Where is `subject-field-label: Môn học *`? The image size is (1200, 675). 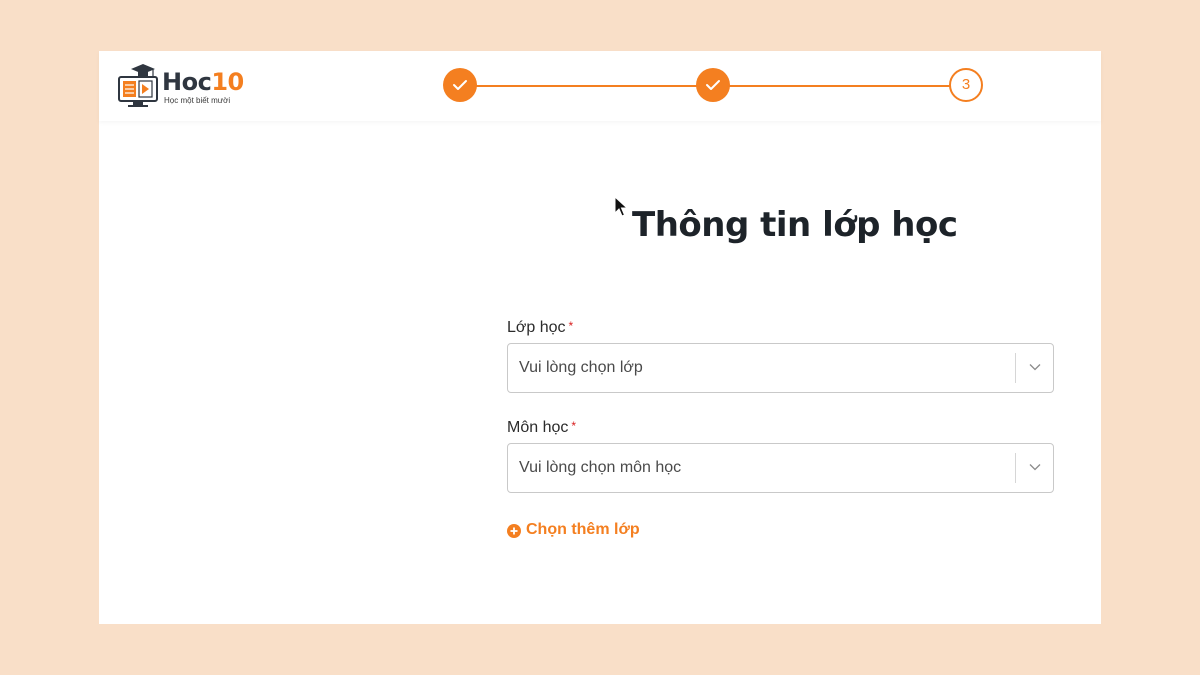 subject-field-label: Môn học * is located at coordinates (541, 428).